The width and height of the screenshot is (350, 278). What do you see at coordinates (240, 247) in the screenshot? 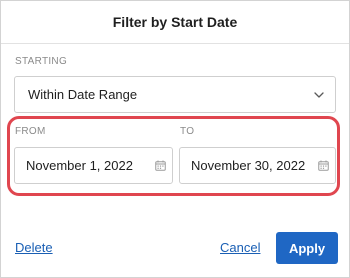
I see `cancel-link: Cancel` at bounding box center [240, 247].